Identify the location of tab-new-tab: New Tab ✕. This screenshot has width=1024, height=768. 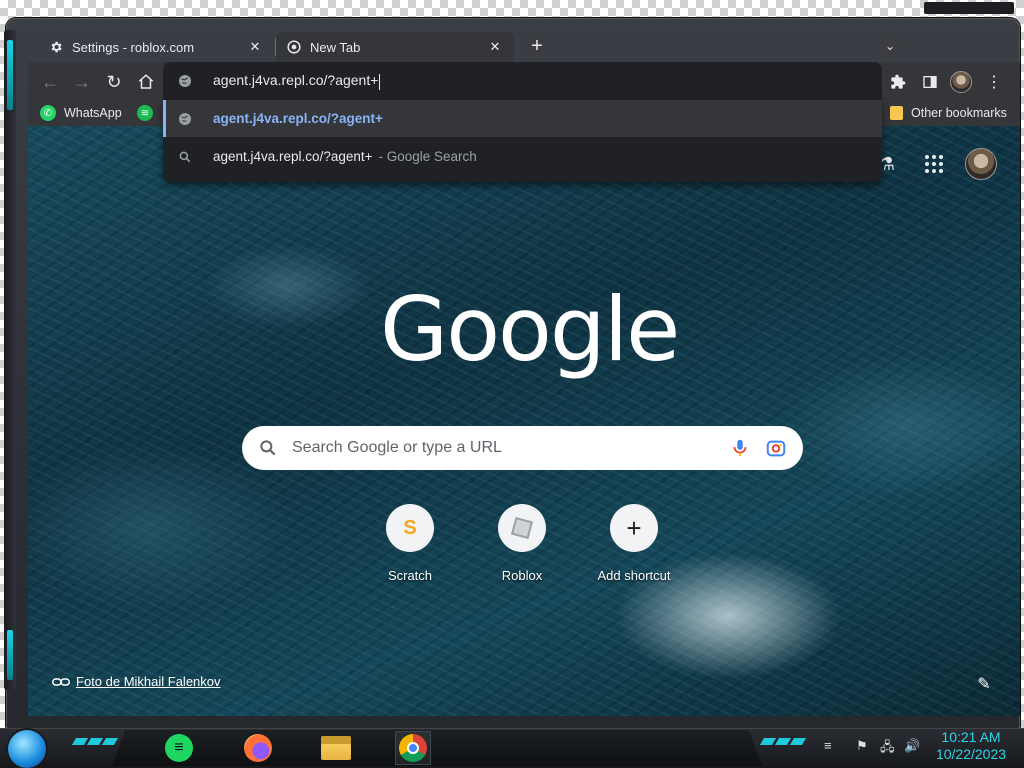
(395, 47).